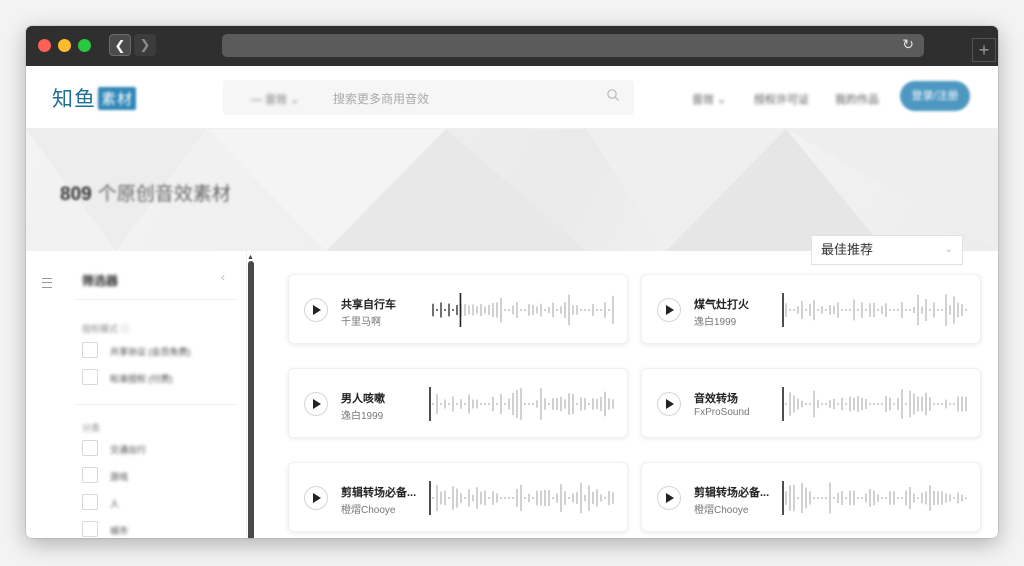 This screenshot has width=1024, height=566. Describe the element at coordinates (84, 45) in the screenshot. I see `maximize-window-button` at that location.